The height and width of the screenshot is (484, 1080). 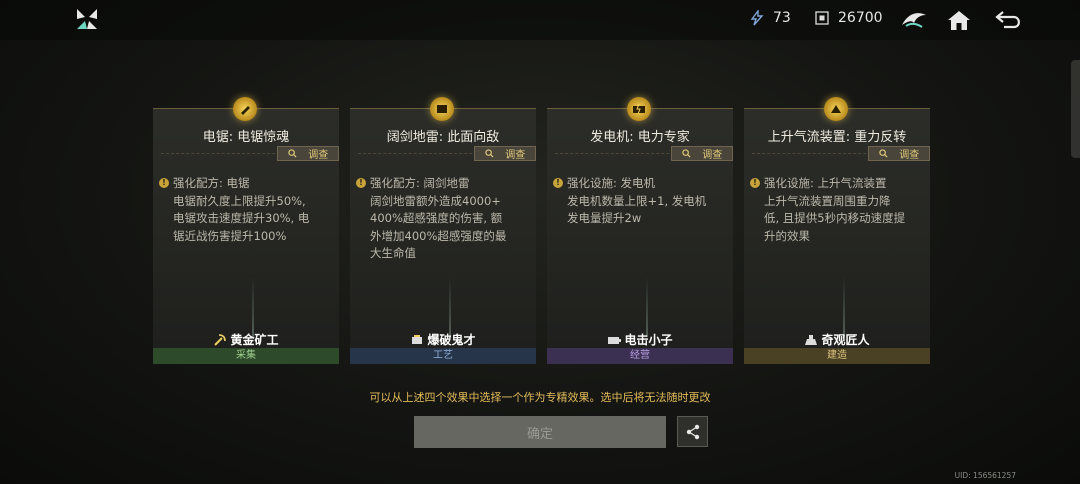 What do you see at coordinates (220, 339) in the screenshot?
I see `pickaxe-icon` at bounding box center [220, 339].